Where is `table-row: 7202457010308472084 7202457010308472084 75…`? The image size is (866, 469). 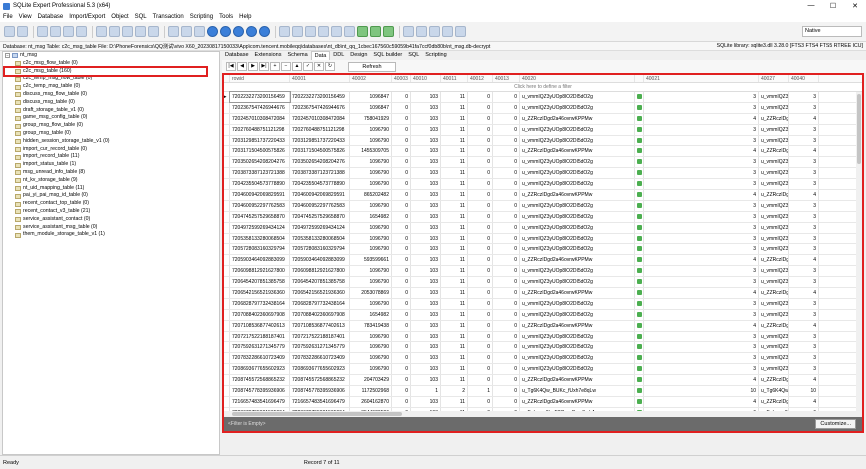
table-row: 7202457010308472084 7202457010308472084 75… is located at coordinates (543, 119).